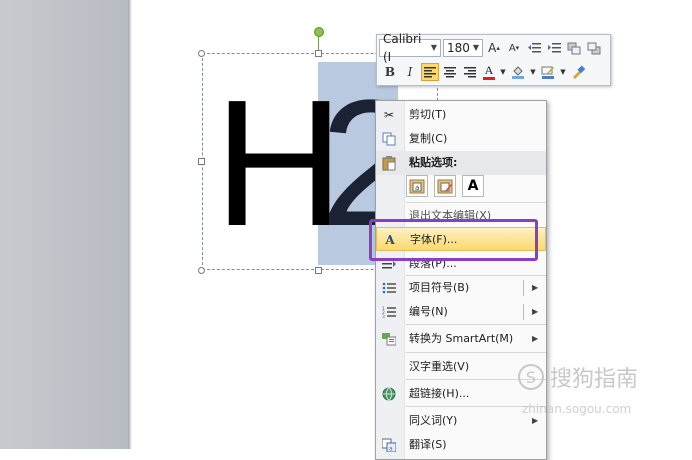 The height and width of the screenshot is (460, 692). I want to click on menu-item-label: 翻译(S), so click(428, 444).